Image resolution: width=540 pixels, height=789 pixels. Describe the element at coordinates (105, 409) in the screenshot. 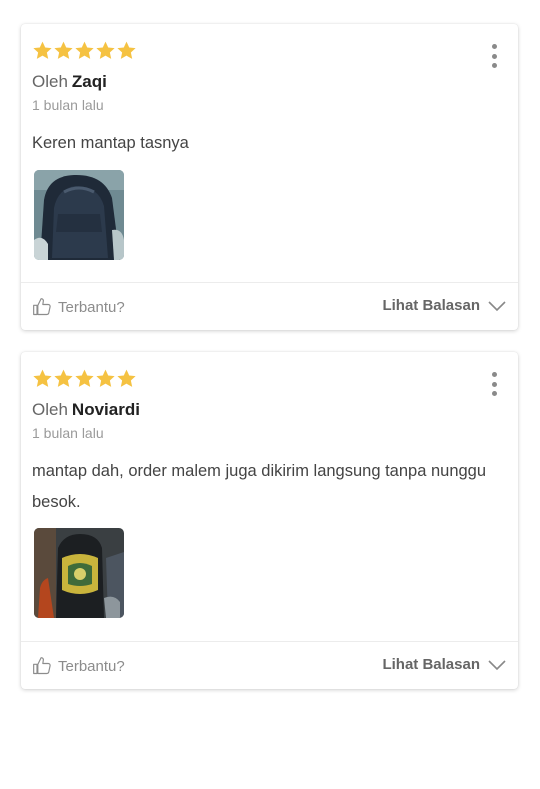

I see `author-name: Noviardi` at that location.